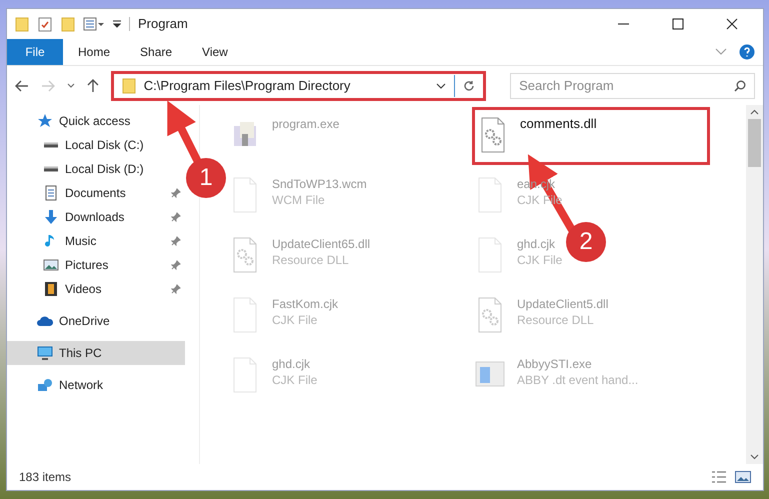 Image resolution: width=769 pixels, height=499 pixels. What do you see at coordinates (22, 86) in the screenshot?
I see `back-arrow-icon` at bounding box center [22, 86].